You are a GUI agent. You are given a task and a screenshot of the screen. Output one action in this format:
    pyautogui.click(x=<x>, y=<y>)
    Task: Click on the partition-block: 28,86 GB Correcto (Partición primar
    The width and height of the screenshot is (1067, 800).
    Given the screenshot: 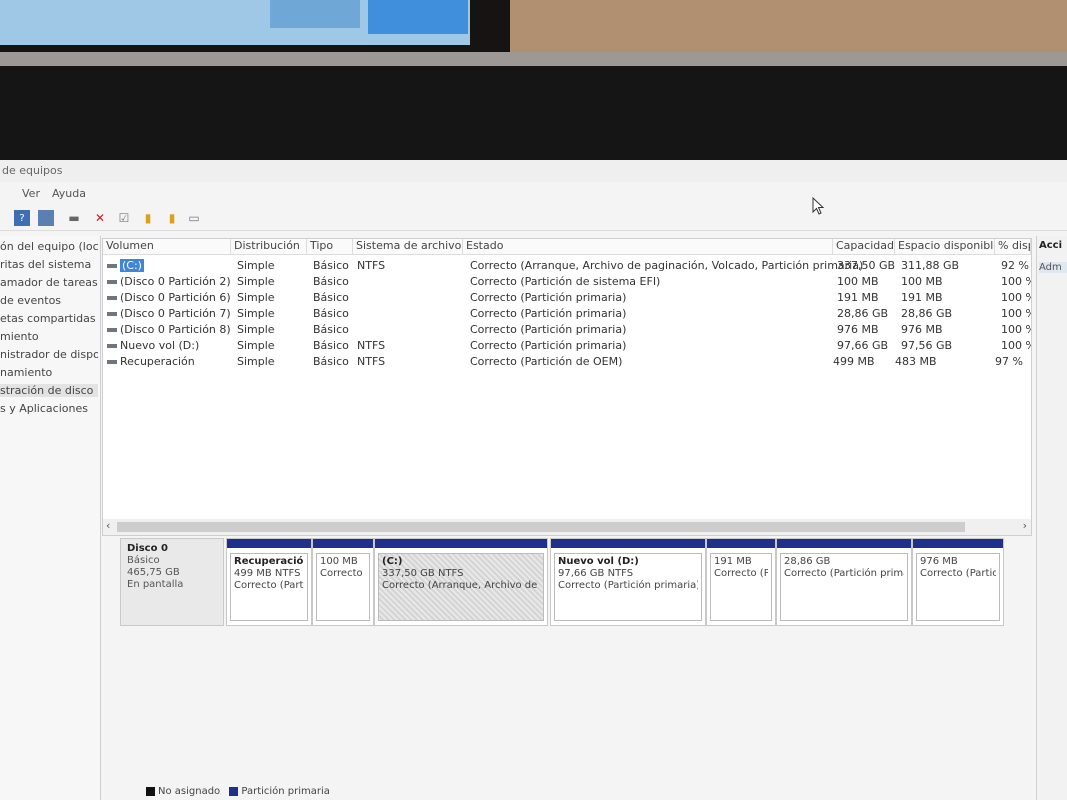 What is the action you would take?
    pyautogui.click(x=844, y=582)
    